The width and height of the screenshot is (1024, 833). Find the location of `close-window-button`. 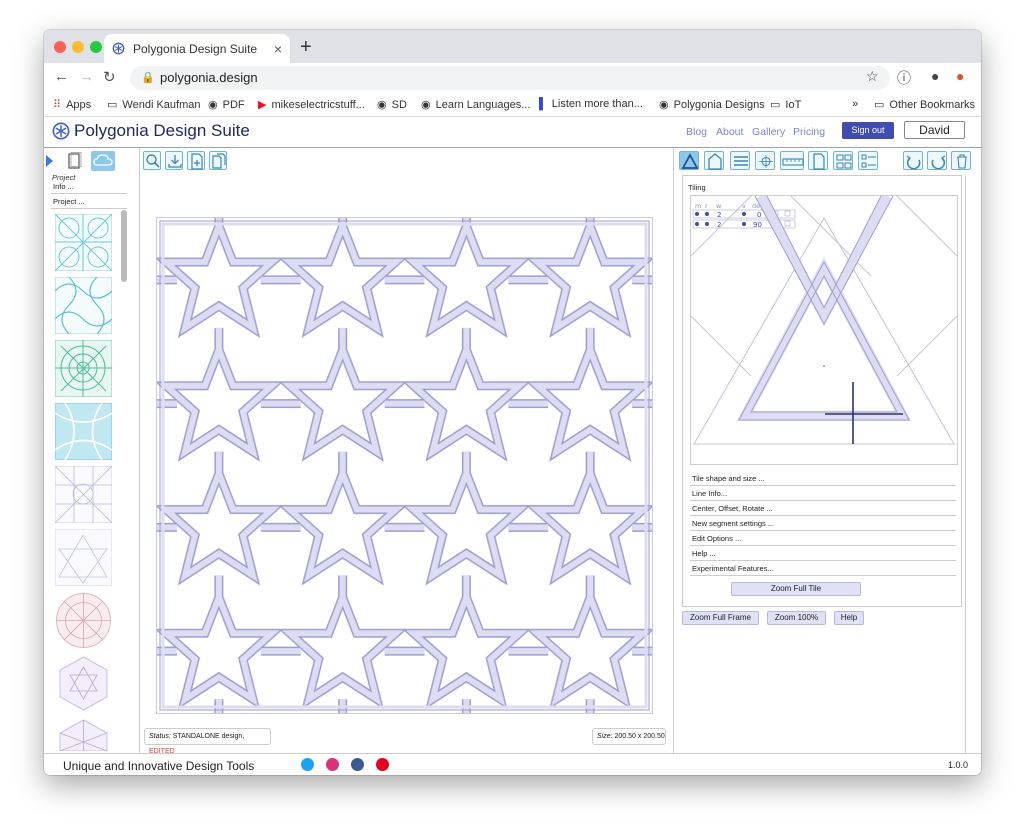

close-window-button is located at coordinates (60, 47).